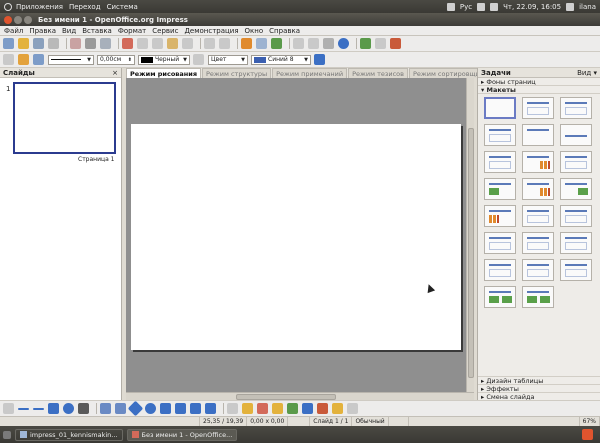 The height and width of the screenshot is (443, 600). I want to click on slide-thumbnail, so click(64, 118).